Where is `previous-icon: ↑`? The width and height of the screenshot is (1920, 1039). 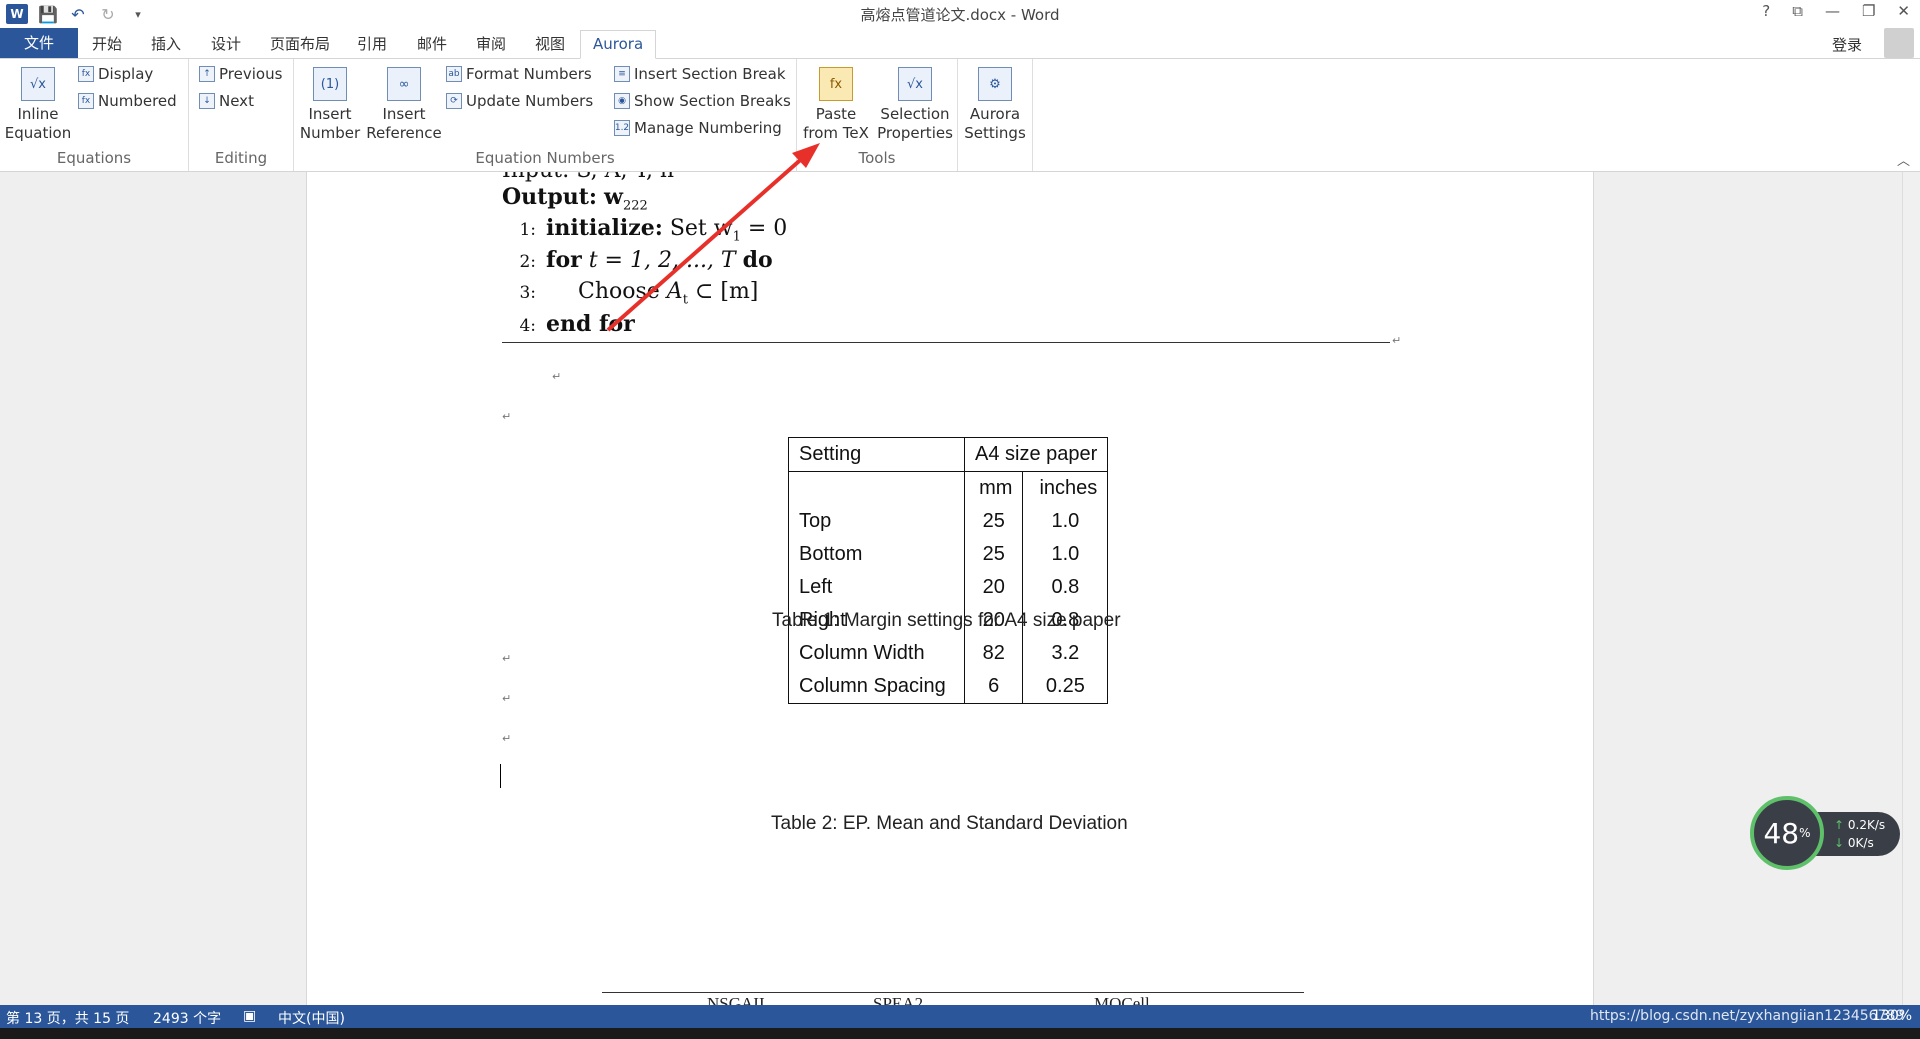 previous-icon: ↑ is located at coordinates (207, 74).